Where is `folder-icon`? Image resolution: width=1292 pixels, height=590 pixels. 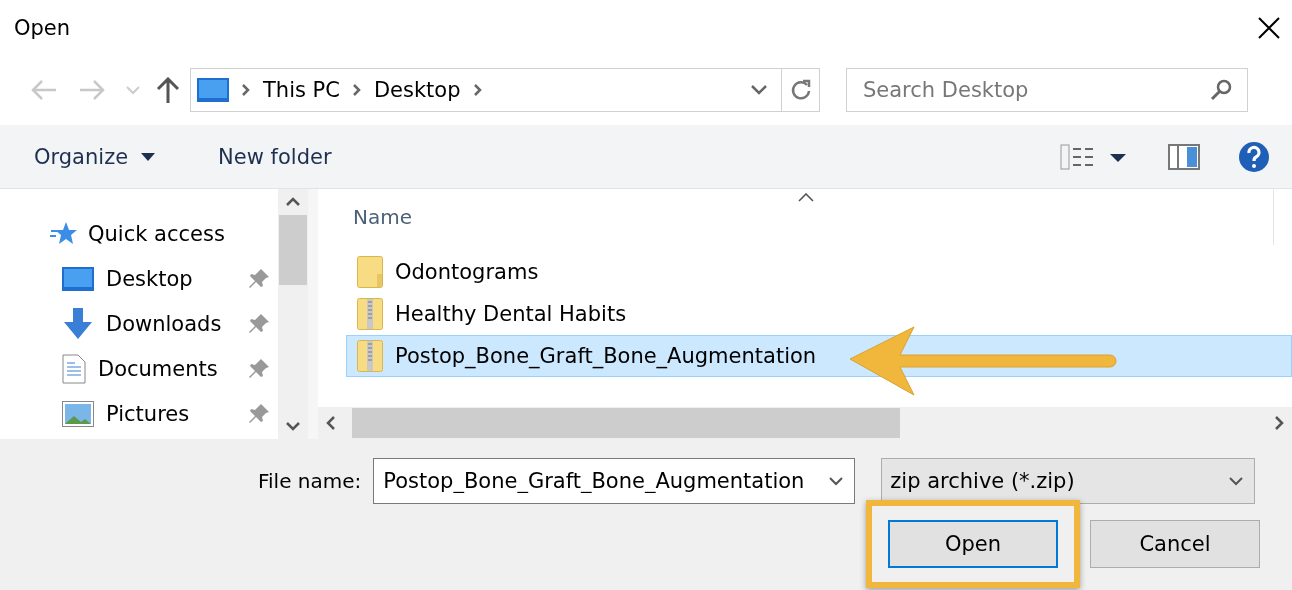
folder-icon is located at coordinates (370, 272).